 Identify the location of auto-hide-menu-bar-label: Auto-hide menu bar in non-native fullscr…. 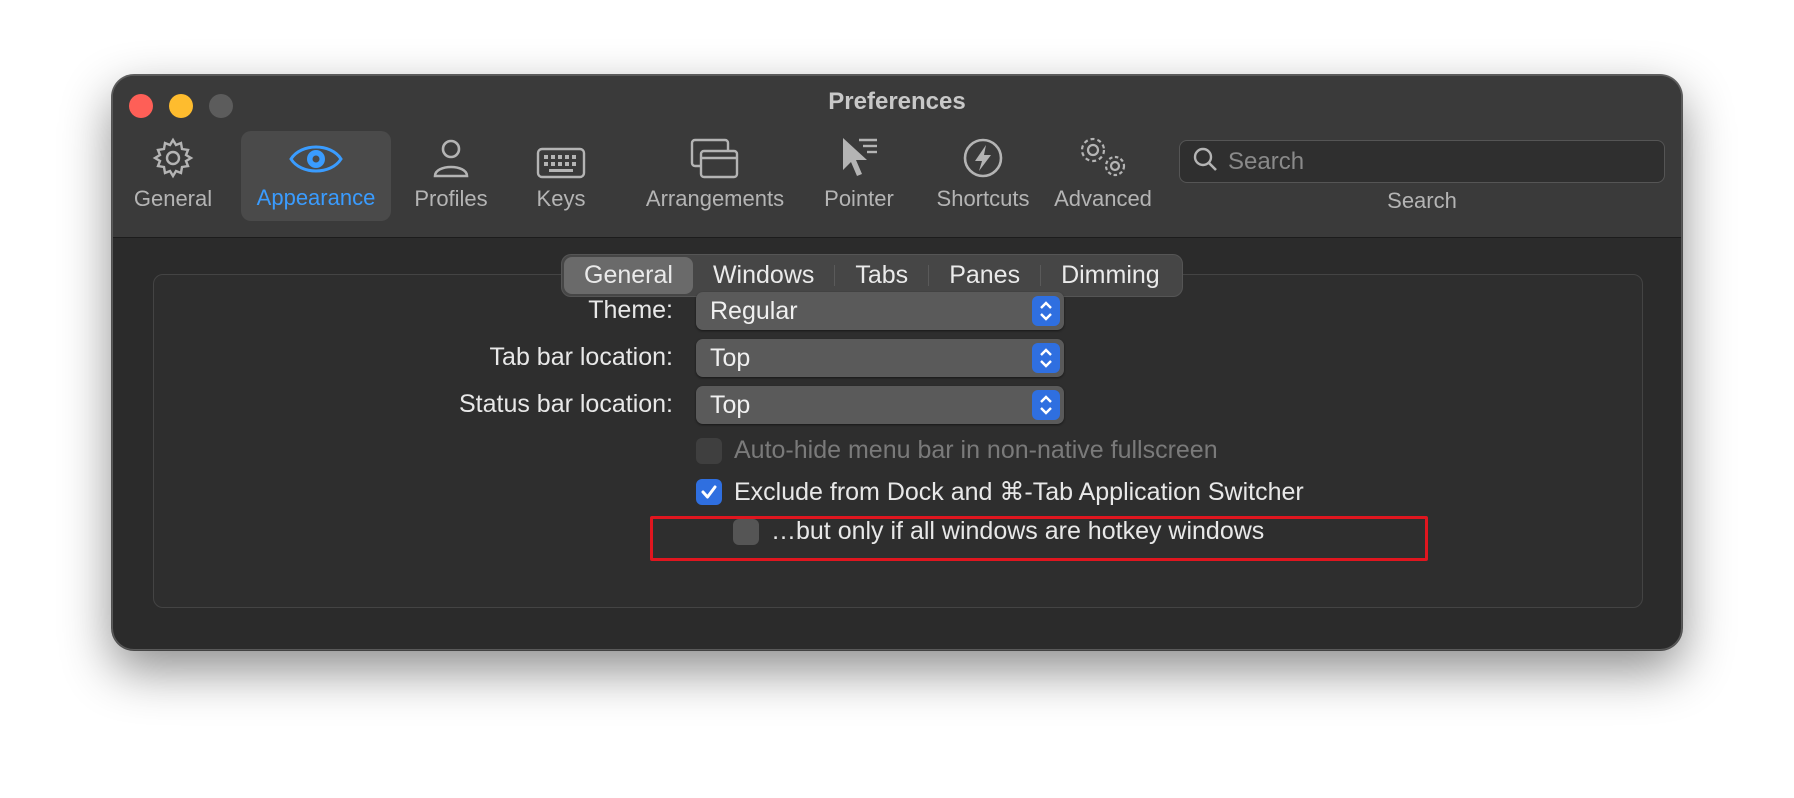
(976, 450).